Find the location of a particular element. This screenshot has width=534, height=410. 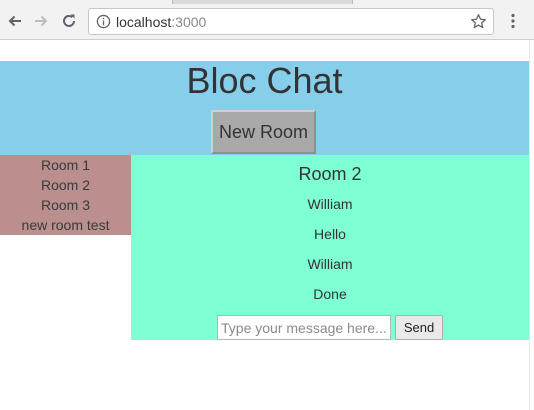

kebab-menu-icon is located at coordinates (513, 21).